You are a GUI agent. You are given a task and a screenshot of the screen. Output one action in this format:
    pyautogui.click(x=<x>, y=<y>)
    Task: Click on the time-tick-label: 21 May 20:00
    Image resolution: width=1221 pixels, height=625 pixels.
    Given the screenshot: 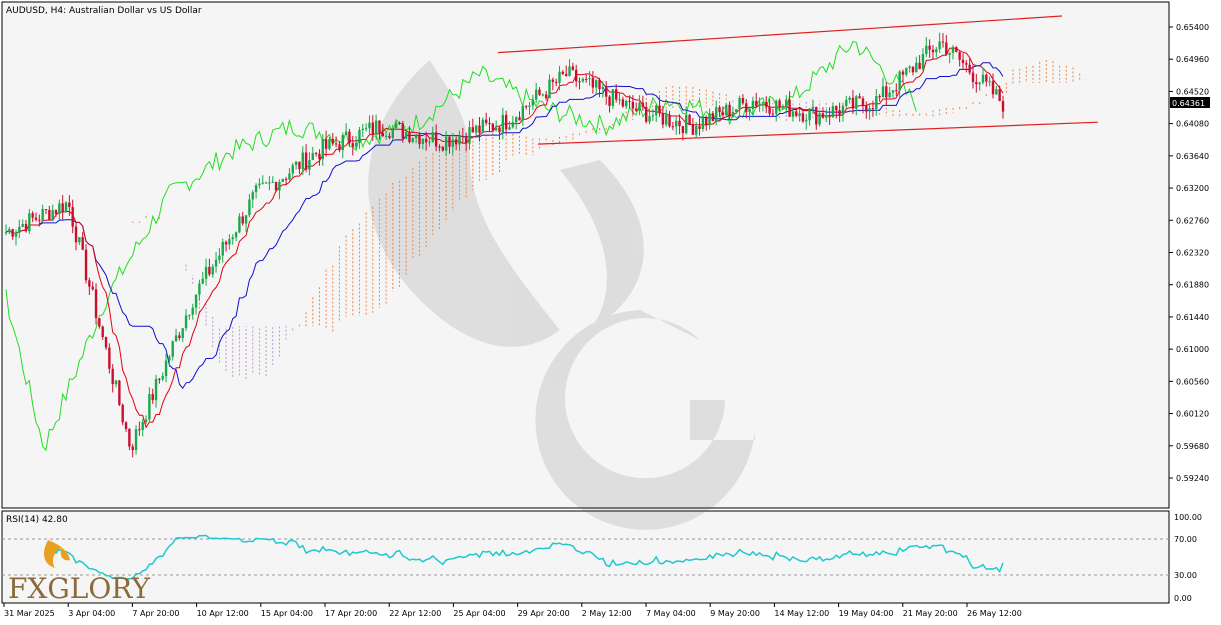 What is the action you would take?
    pyautogui.click(x=930, y=613)
    